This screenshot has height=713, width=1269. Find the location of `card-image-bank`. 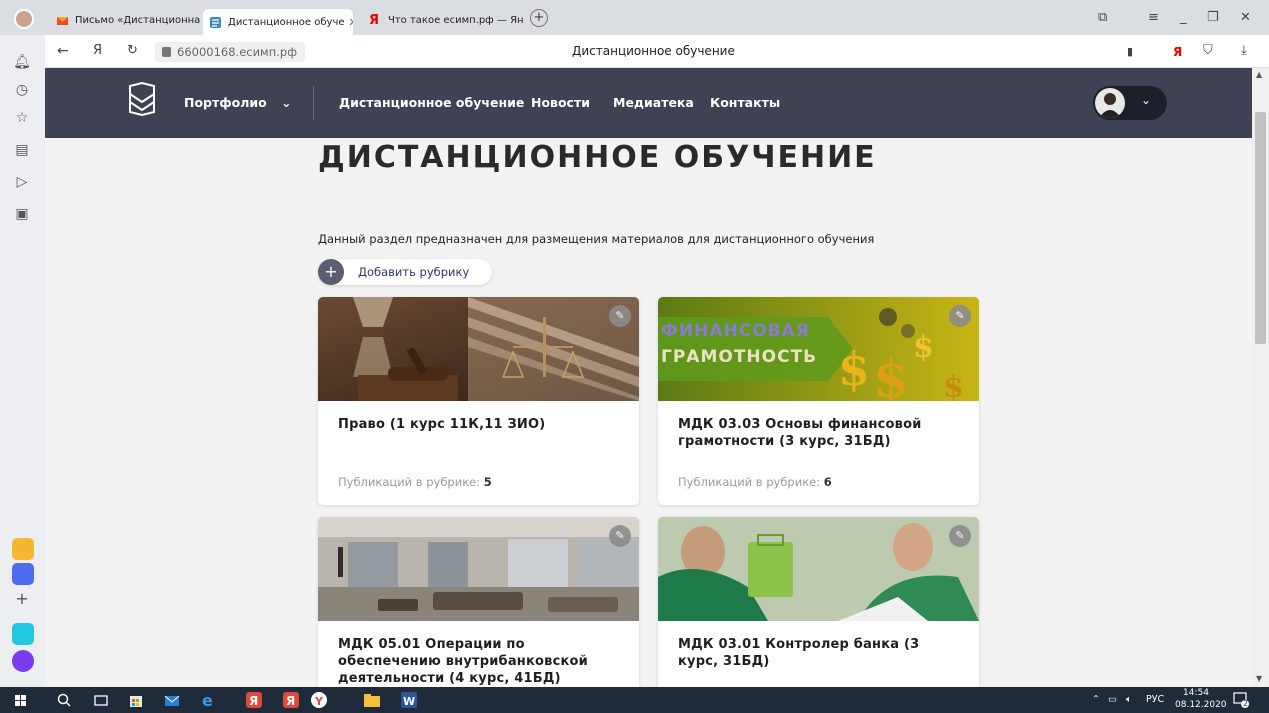

card-image-bank is located at coordinates (818, 569).